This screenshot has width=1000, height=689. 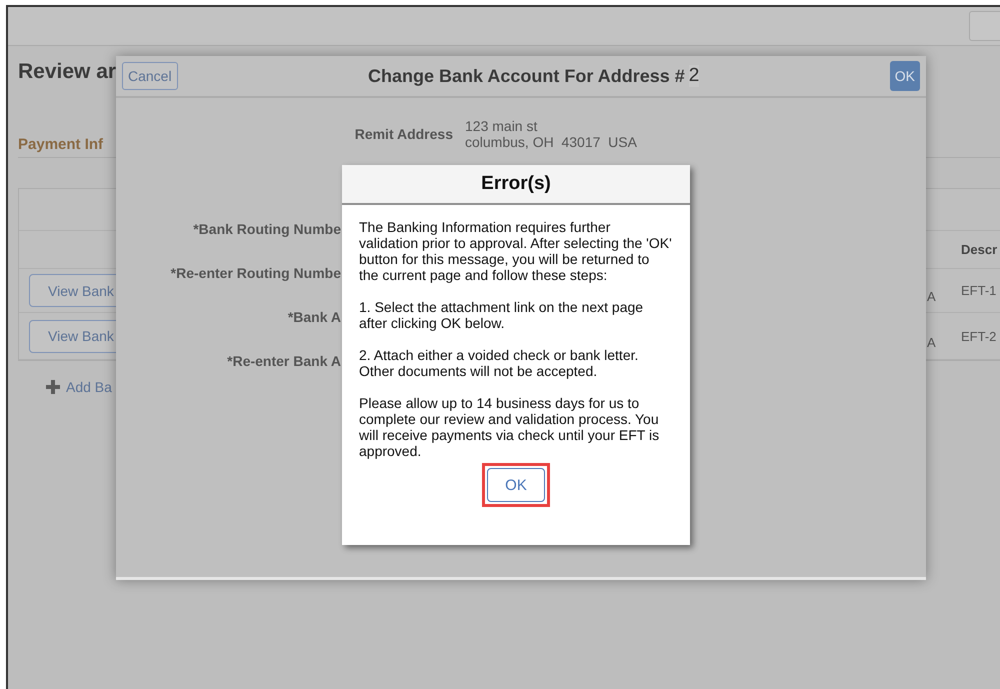 What do you see at coordinates (255, 273) in the screenshot?
I see `field-label: *Re-enter Routing Numbe` at bounding box center [255, 273].